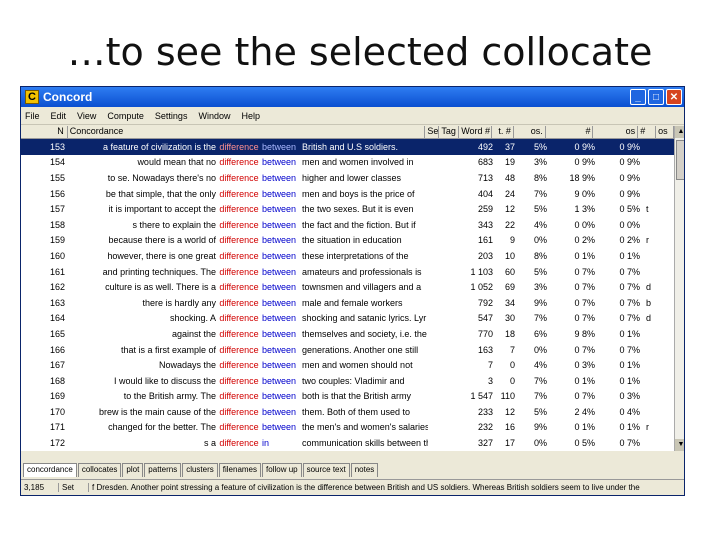 This screenshot has width=720, height=540. I want to click on col-header-t: t. #, so click(503, 132).